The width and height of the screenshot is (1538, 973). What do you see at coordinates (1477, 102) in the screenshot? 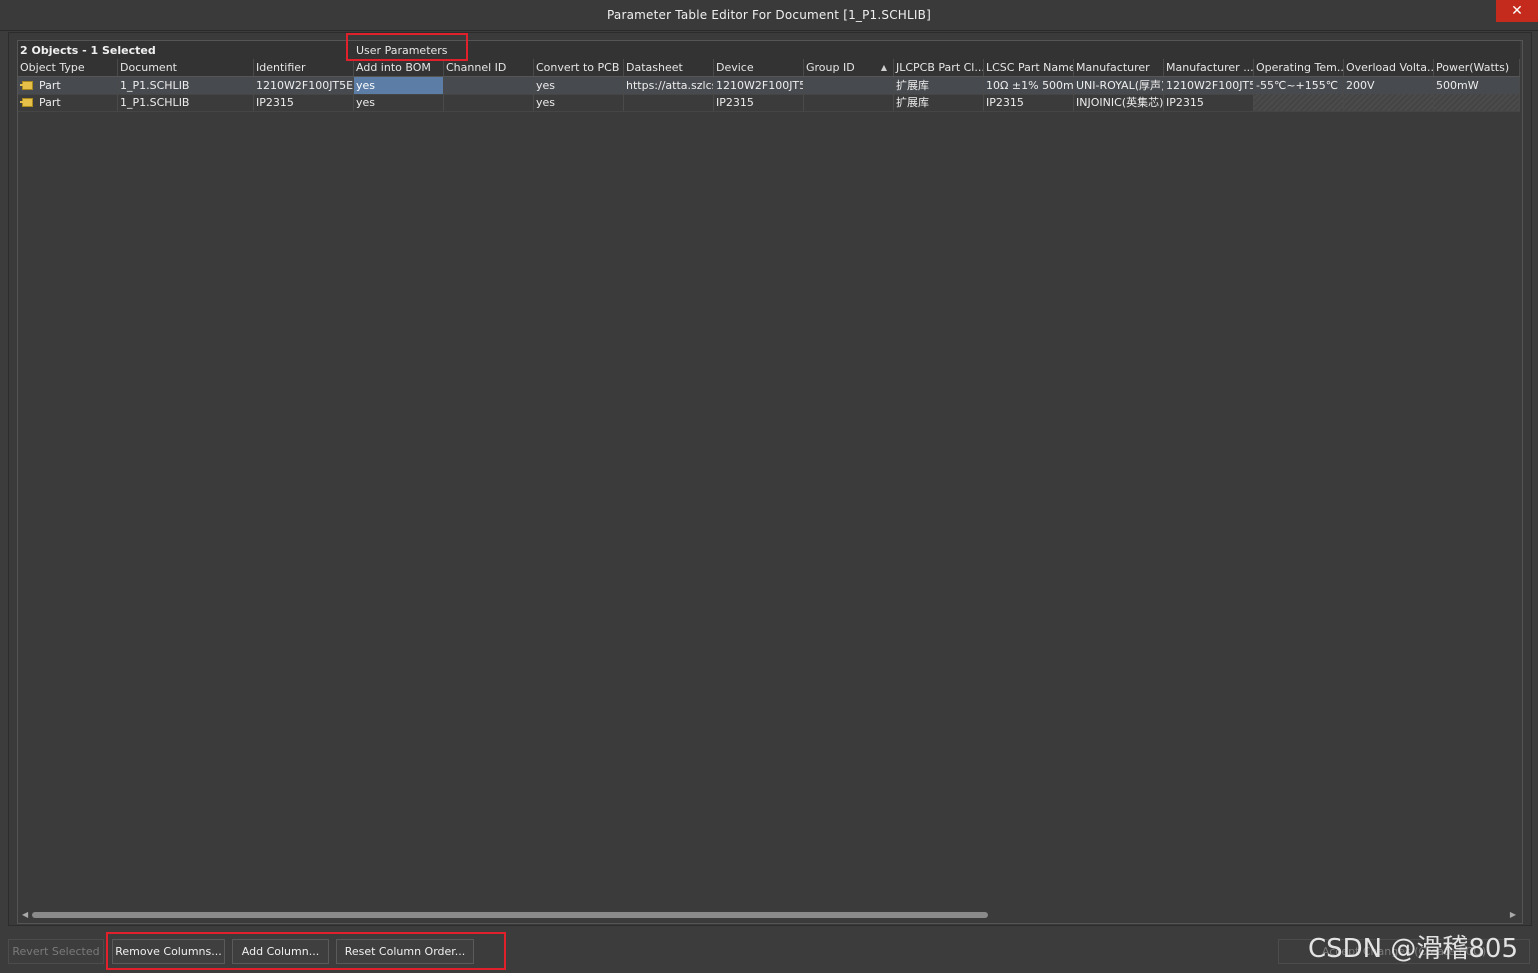
I see `cell-power-watts` at bounding box center [1477, 102].